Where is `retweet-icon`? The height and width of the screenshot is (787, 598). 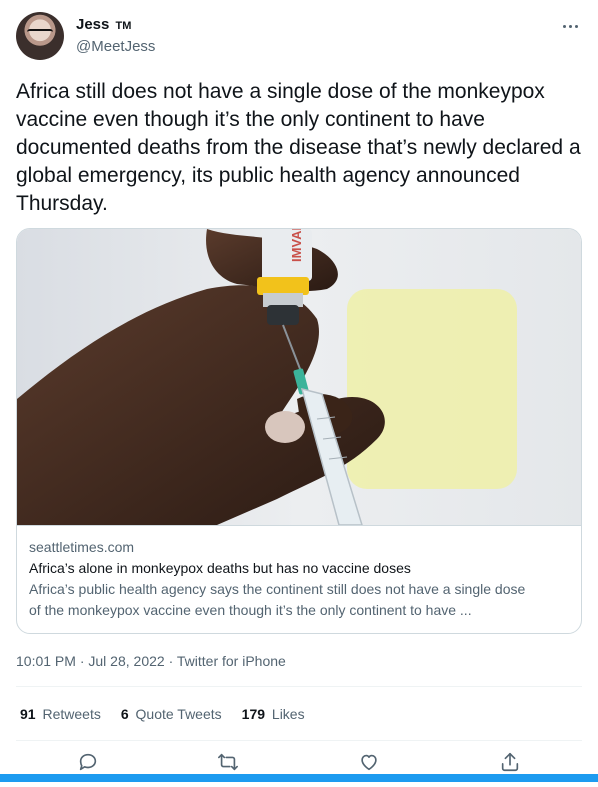
retweet-icon is located at coordinates (228, 762).